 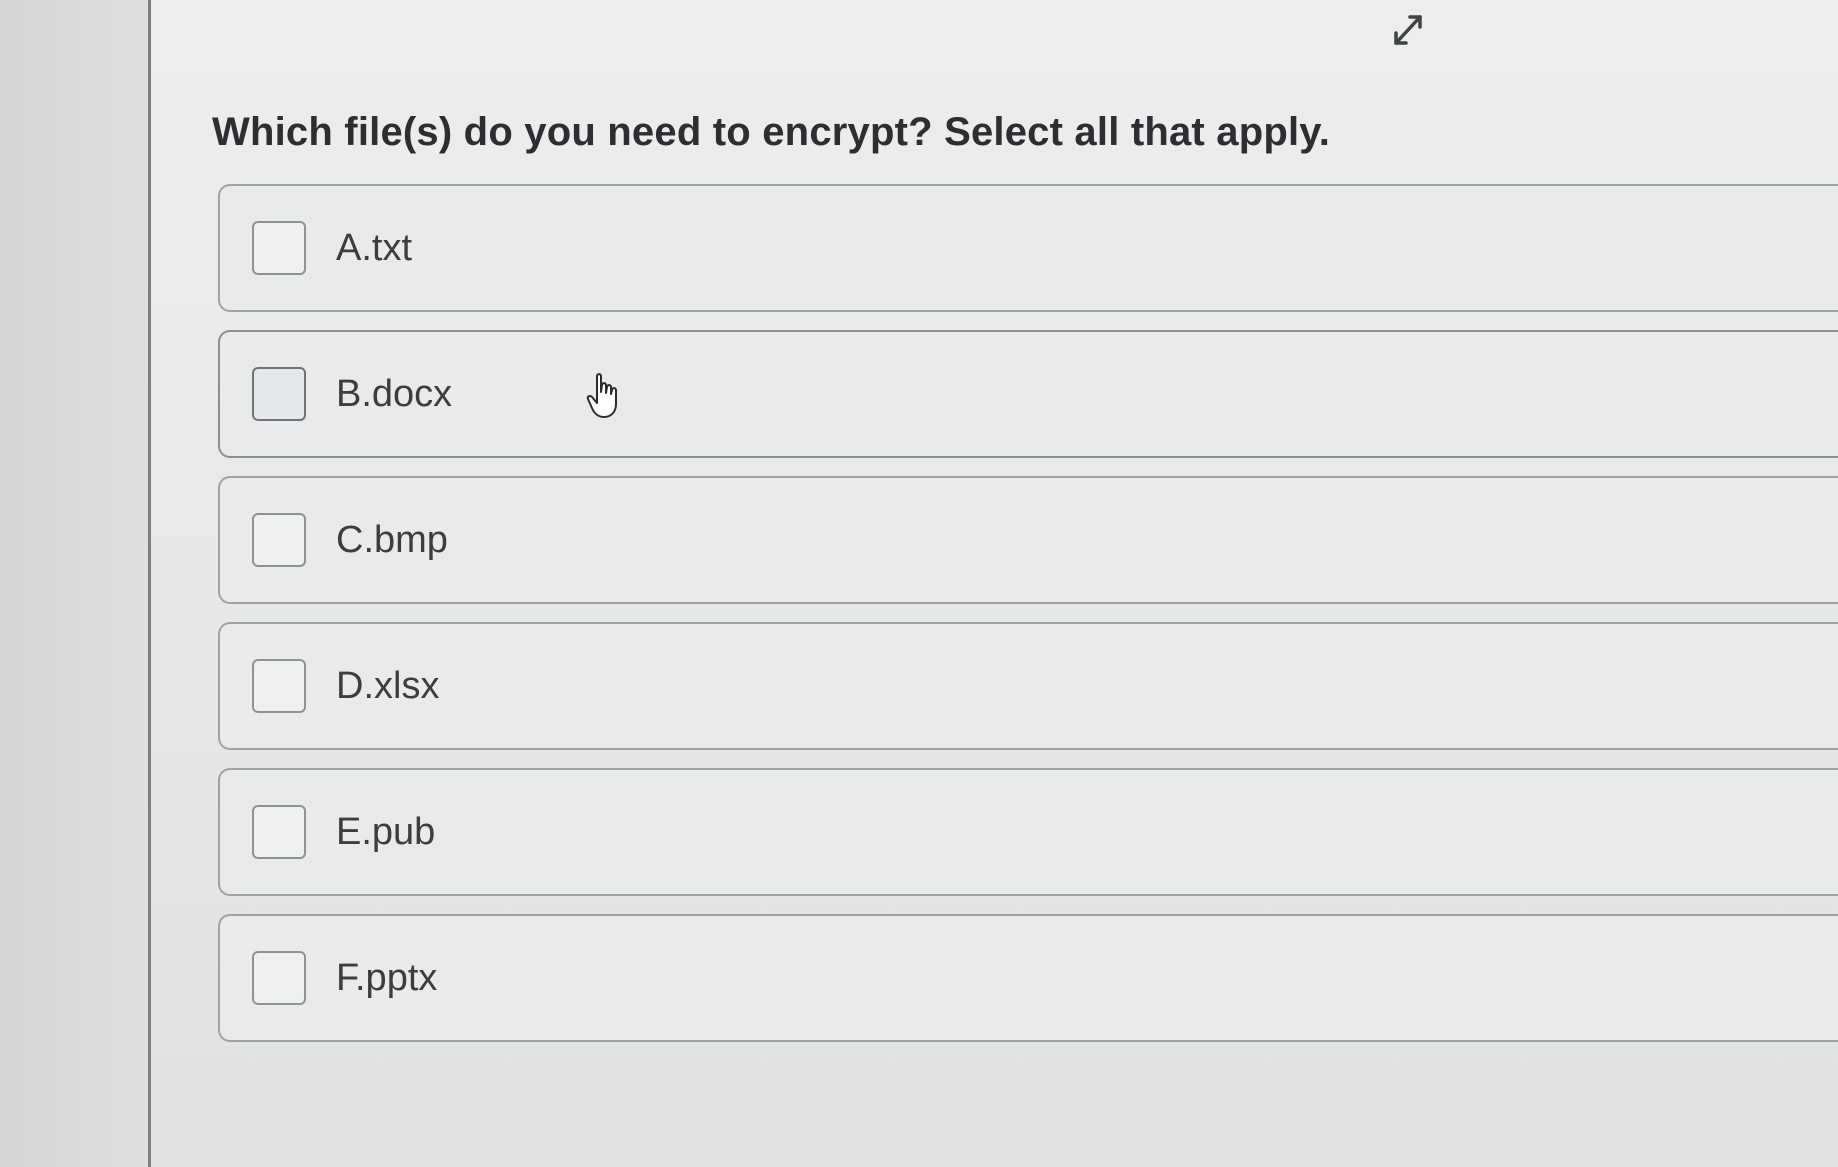 What do you see at coordinates (1408, 29) in the screenshot?
I see `expand-arrows-icon` at bounding box center [1408, 29].